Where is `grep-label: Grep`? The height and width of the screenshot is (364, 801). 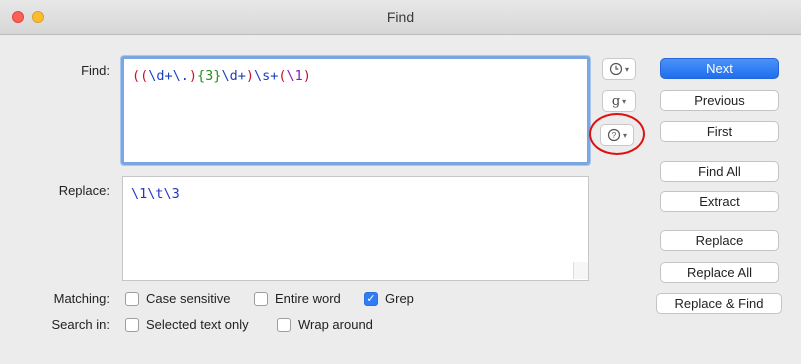 grep-label: Grep is located at coordinates (399, 298).